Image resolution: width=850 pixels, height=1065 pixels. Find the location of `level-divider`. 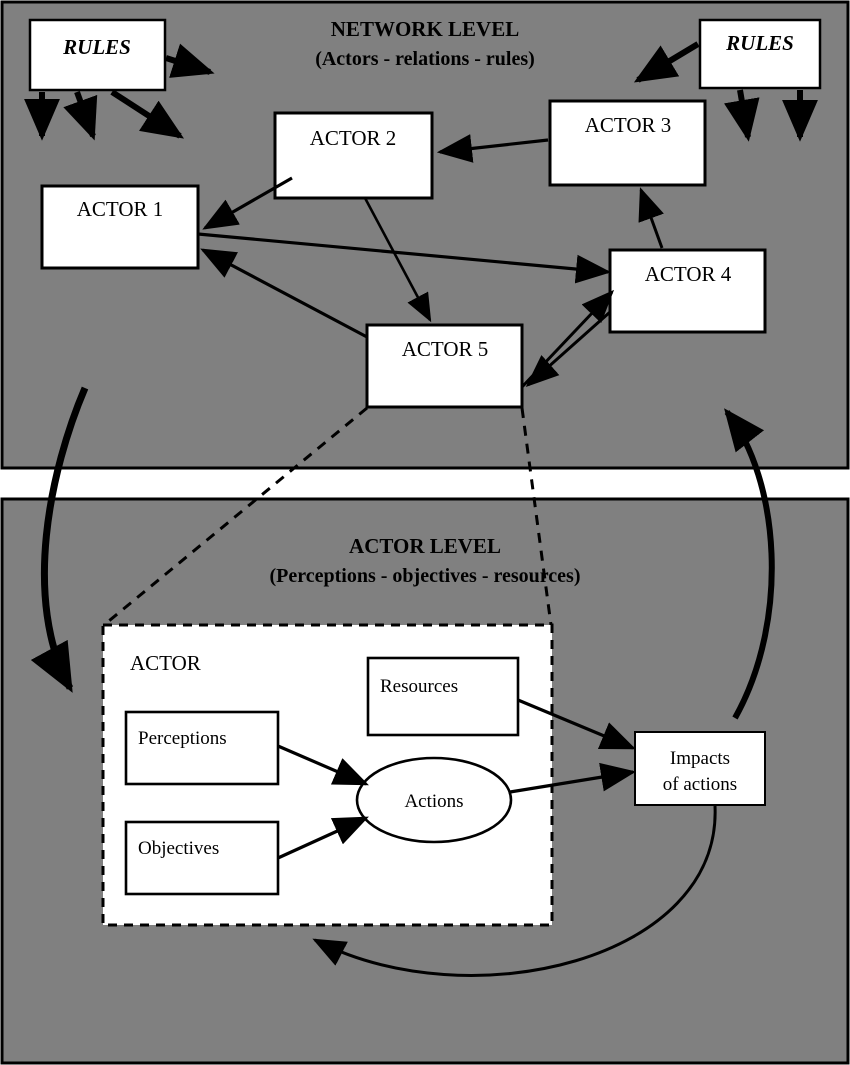

level-divider is located at coordinates (425, 483).